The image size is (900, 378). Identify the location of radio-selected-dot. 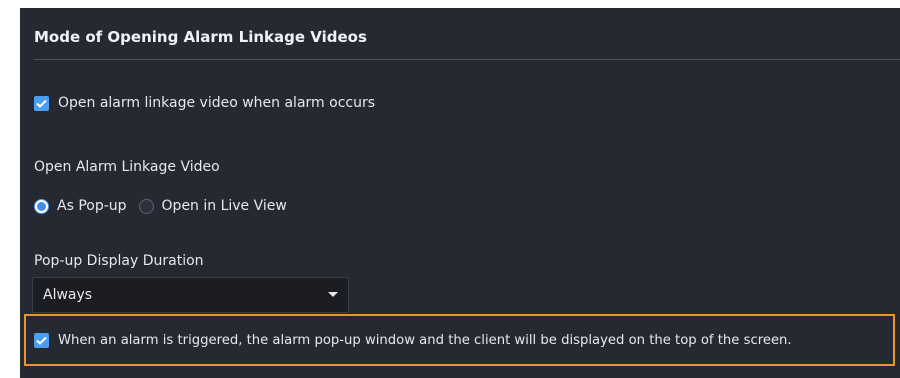
(41, 206).